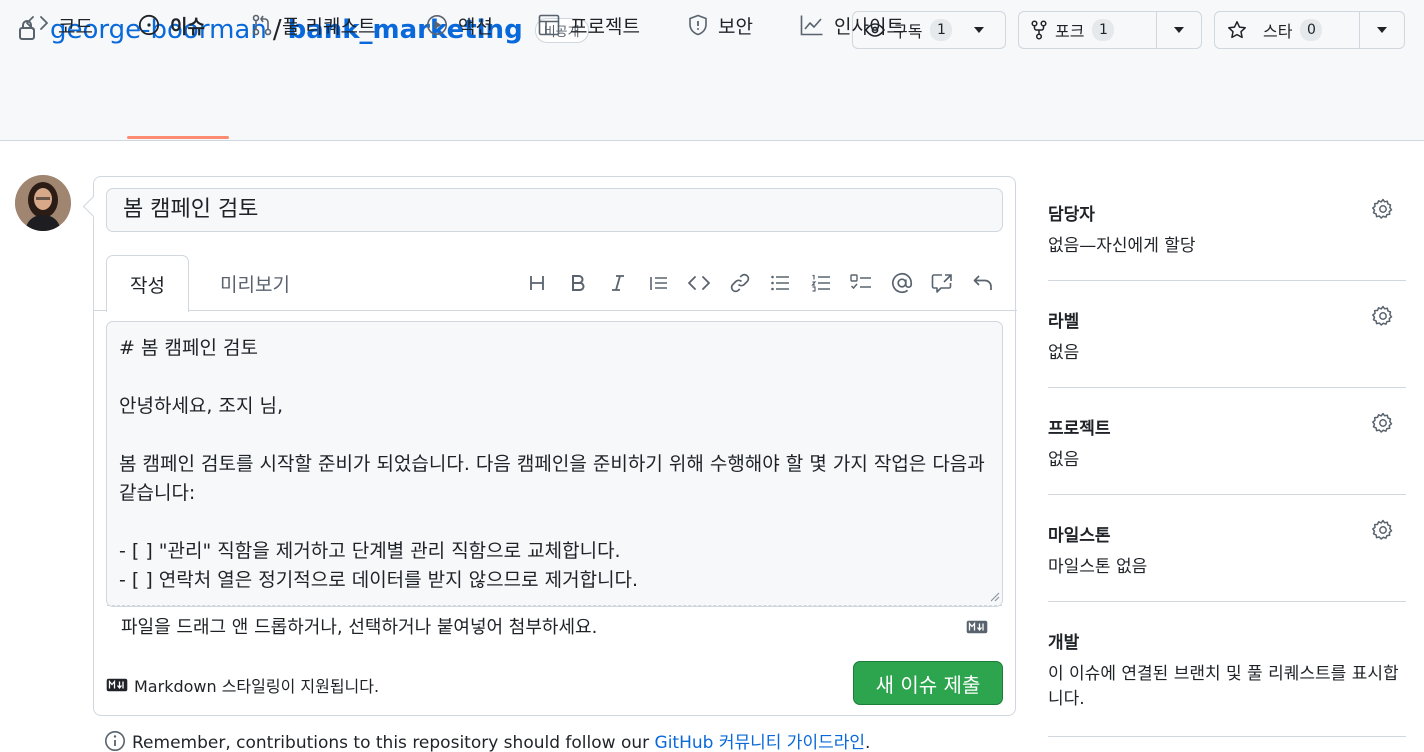 This screenshot has height=752, width=1424. Describe the element at coordinates (1237, 30) in the screenshot. I see `star-icon` at that location.